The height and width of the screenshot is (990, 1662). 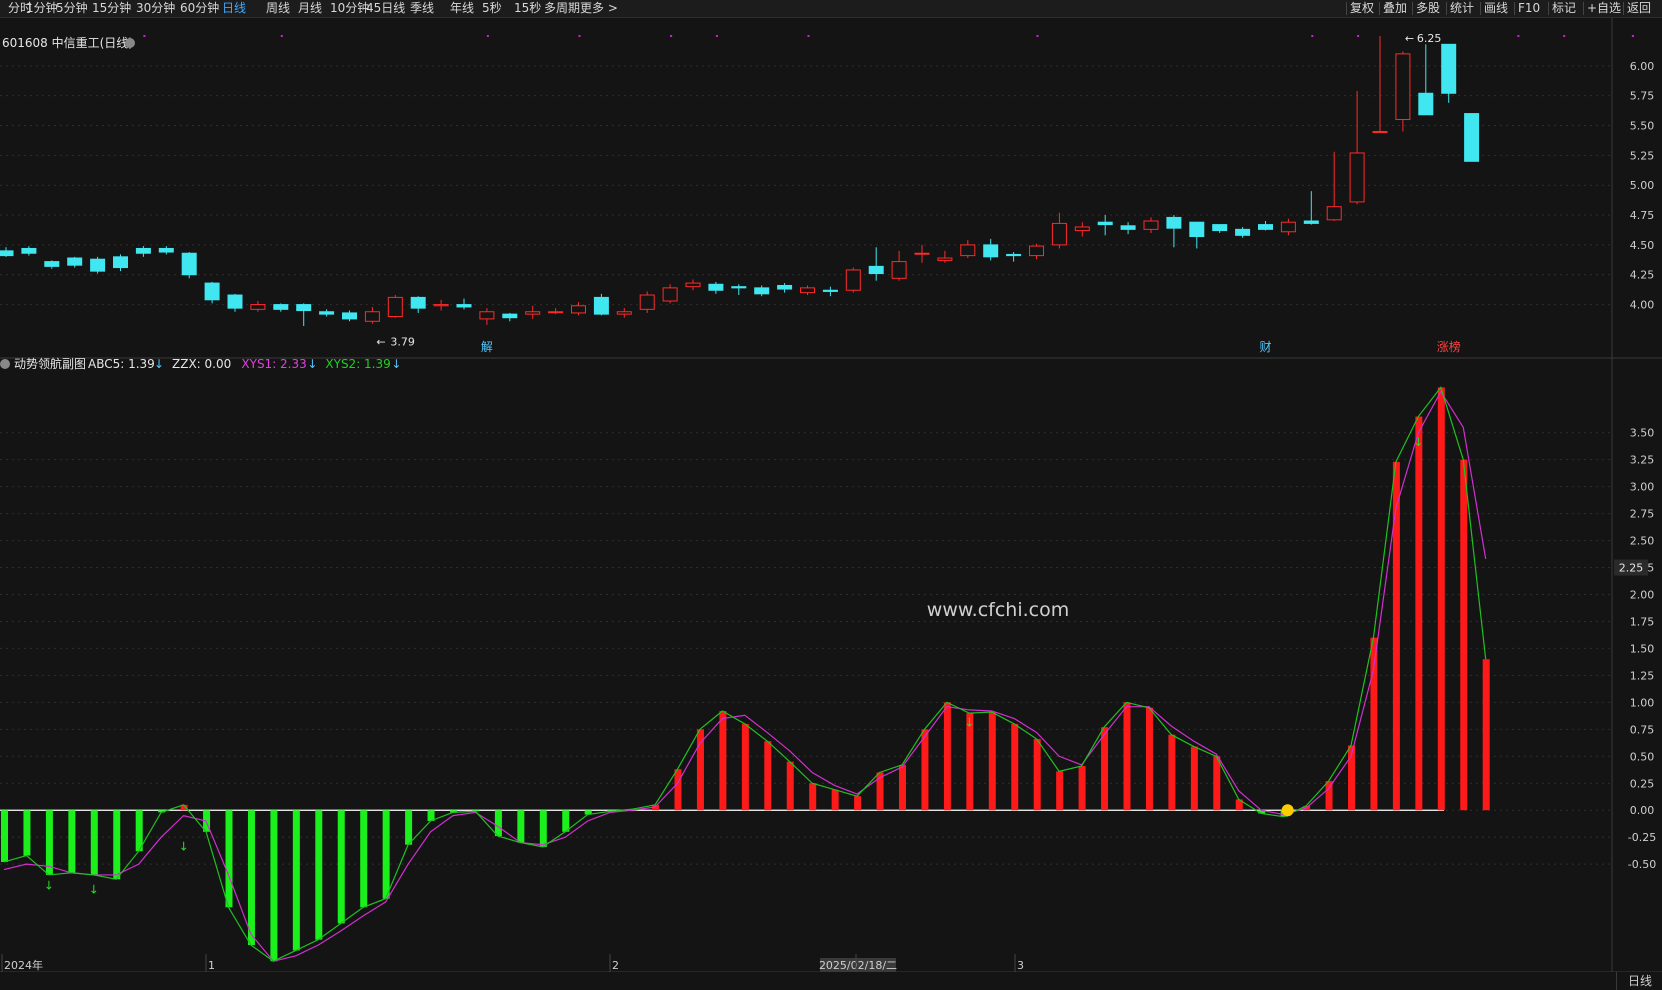 I want to click on toolbar-right-1: 叠加, so click(x=1395, y=8).